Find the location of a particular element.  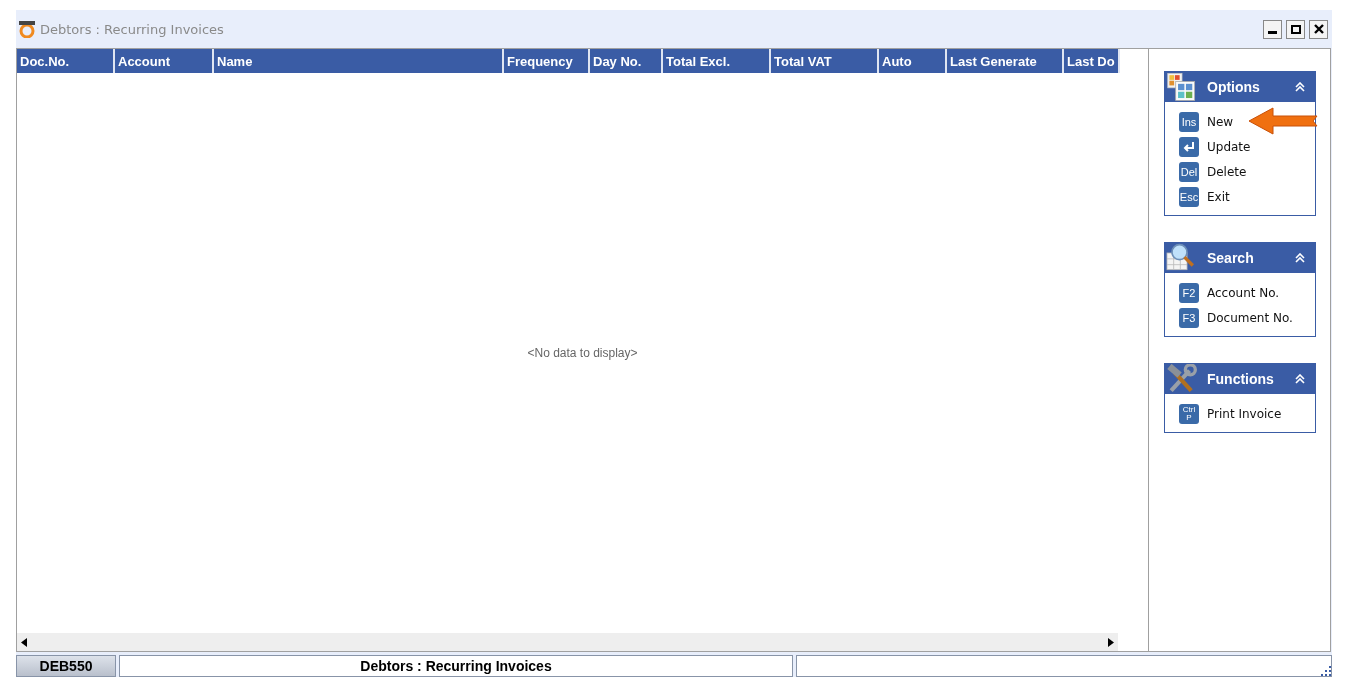

column-header: Account is located at coordinates (164, 61).